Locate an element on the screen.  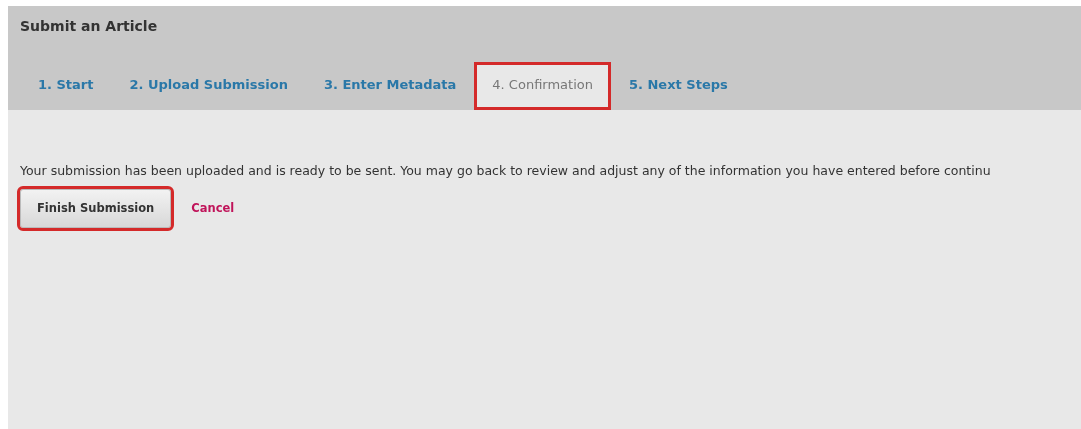
page-title: Submit an Article is located at coordinates (89, 26).